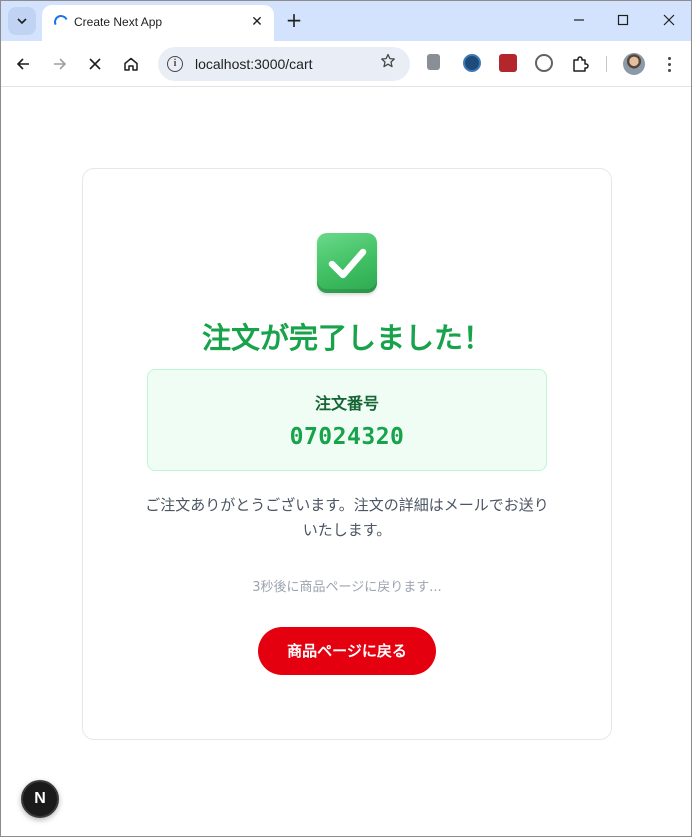  What do you see at coordinates (346, 21) in the screenshot?
I see `tab-strip: Create Next App ✕ +` at bounding box center [346, 21].